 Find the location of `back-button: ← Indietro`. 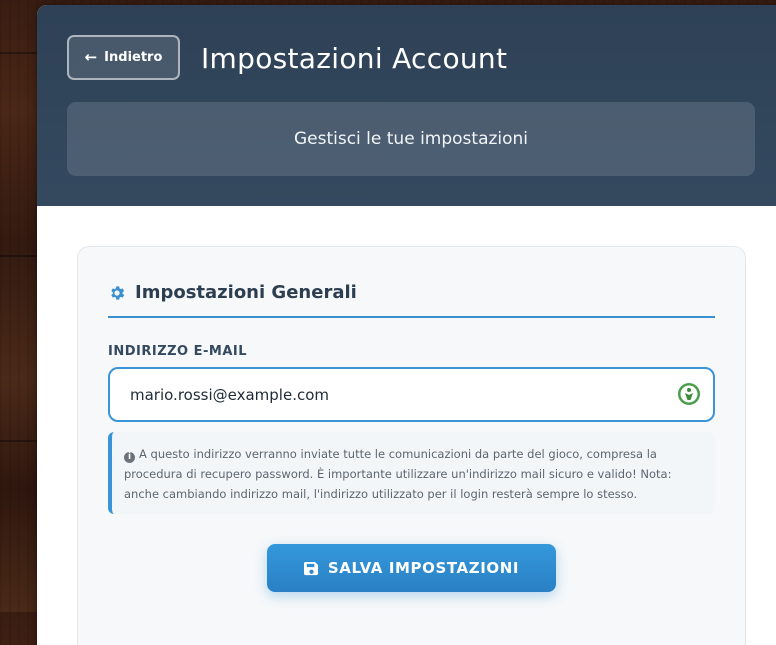

back-button: ← Indietro is located at coordinates (123, 57).